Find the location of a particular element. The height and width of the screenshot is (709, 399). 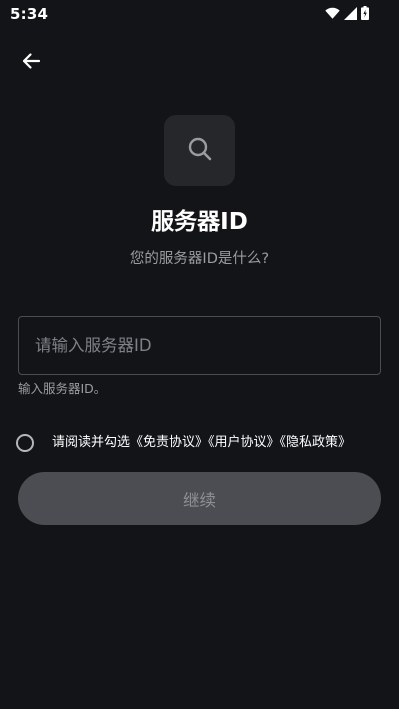

status-bar: 5:34 is located at coordinates (199, 14).